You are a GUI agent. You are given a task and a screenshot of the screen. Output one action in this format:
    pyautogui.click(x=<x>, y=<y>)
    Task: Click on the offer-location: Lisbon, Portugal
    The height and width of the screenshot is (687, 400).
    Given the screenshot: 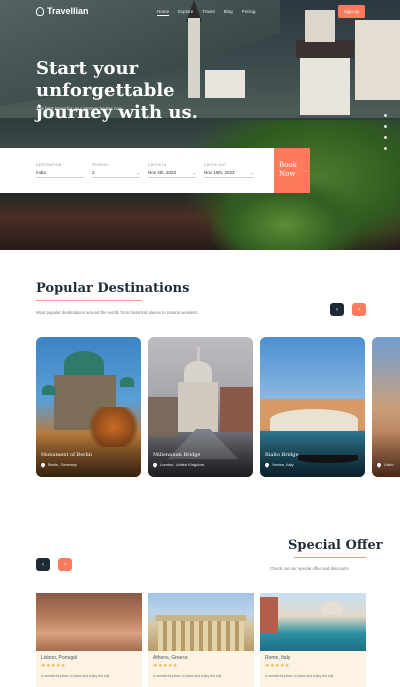 What is the action you would take?
    pyautogui.click(x=59, y=658)
    